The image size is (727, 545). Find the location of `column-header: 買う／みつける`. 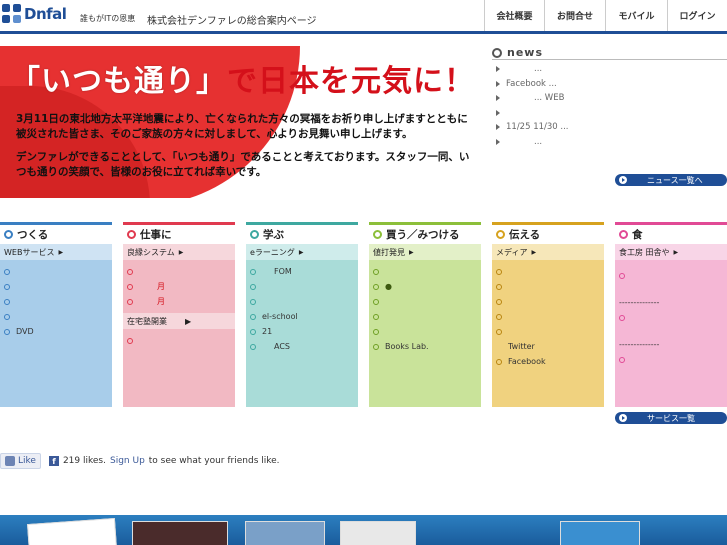

column-header: 買う／みつける is located at coordinates (425, 233).